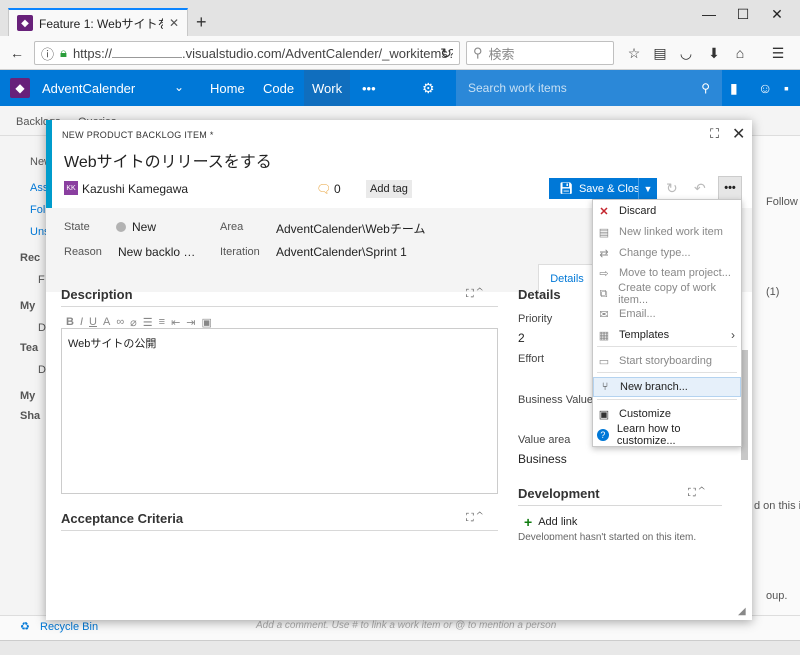 The height and width of the screenshot is (655, 800). I want to click on bg-follow: Follow, so click(782, 202).